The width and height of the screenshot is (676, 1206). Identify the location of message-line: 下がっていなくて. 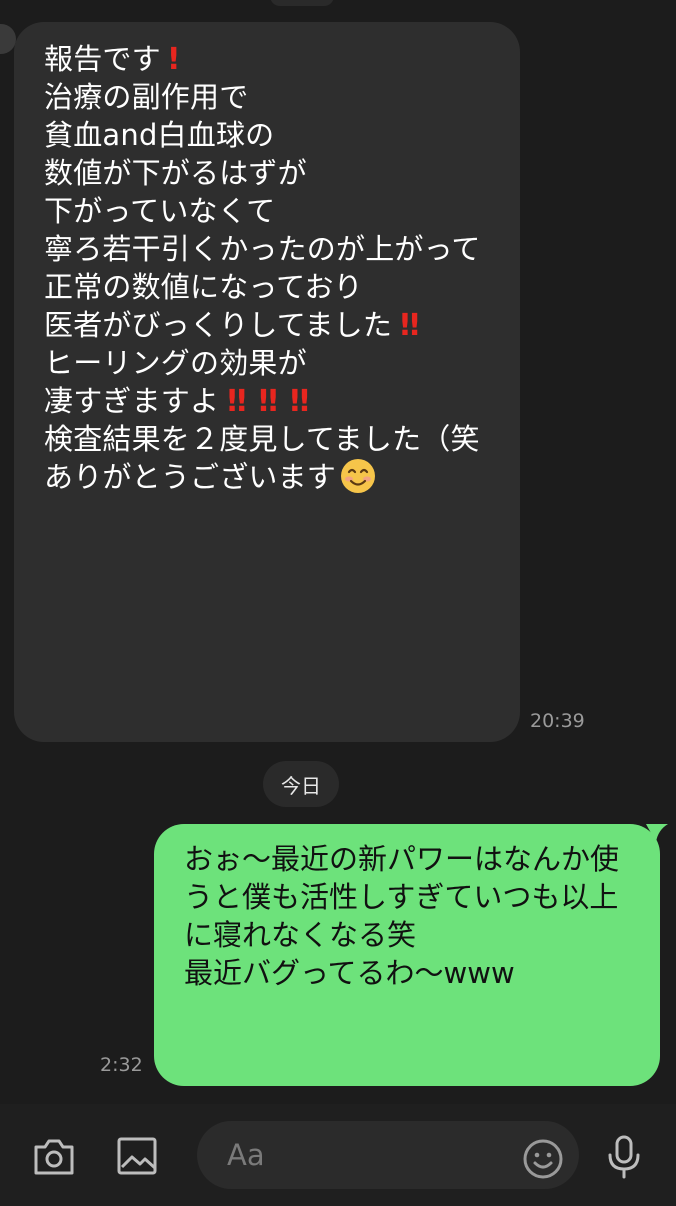
(160, 211).